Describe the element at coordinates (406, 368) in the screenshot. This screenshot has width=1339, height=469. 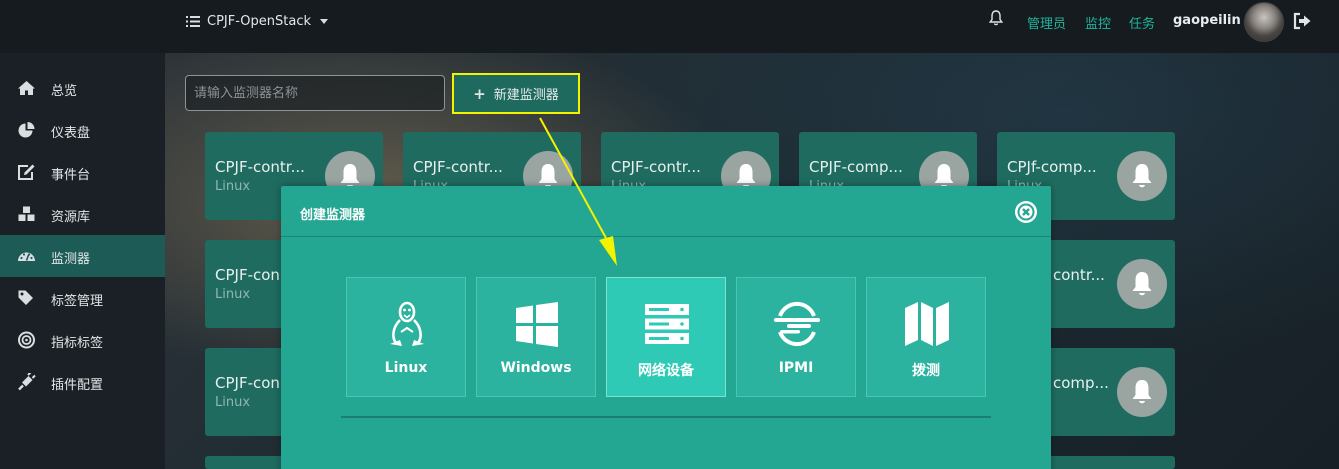
I see `option-label: Linux` at that location.